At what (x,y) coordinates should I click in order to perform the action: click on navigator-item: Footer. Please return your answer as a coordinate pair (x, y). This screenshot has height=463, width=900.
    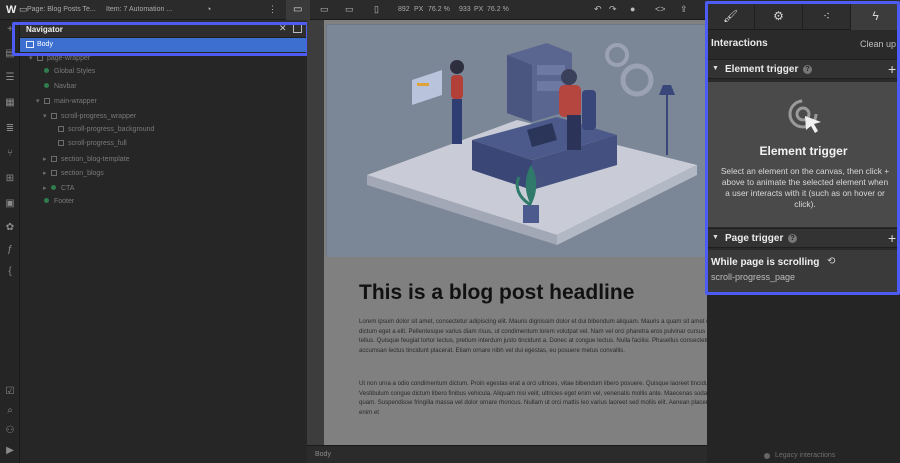
    Looking at the image, I should click on (55, 204).